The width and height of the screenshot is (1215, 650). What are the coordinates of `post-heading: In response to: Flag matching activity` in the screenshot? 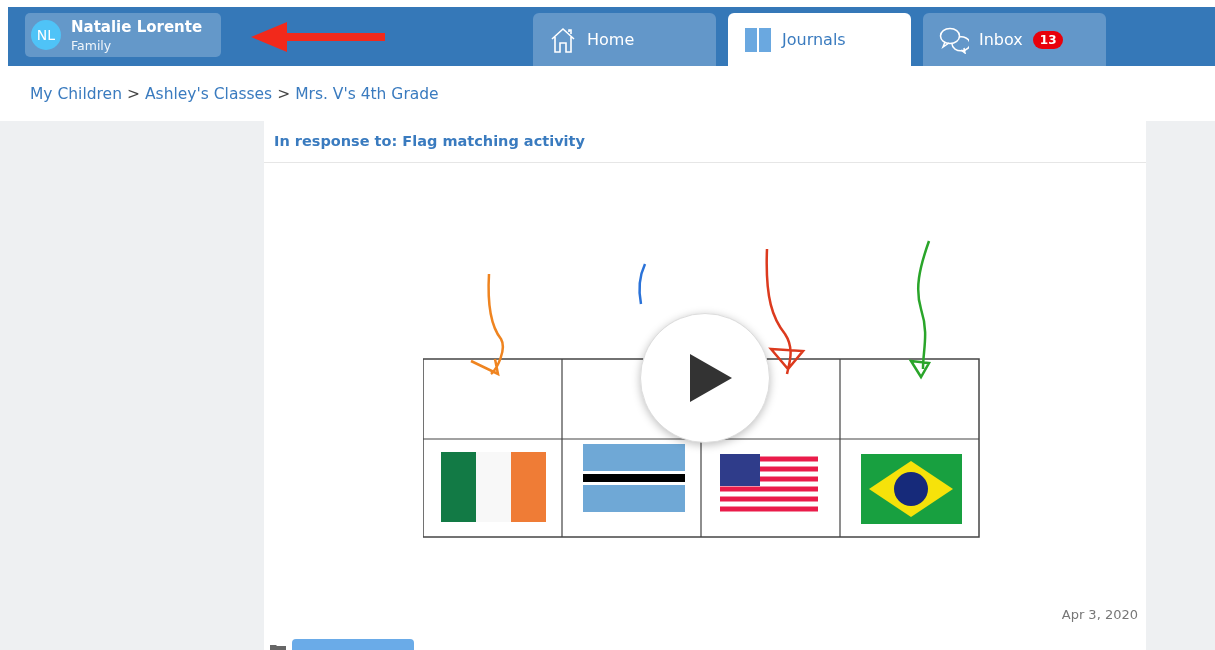 It's located at (705, 142).